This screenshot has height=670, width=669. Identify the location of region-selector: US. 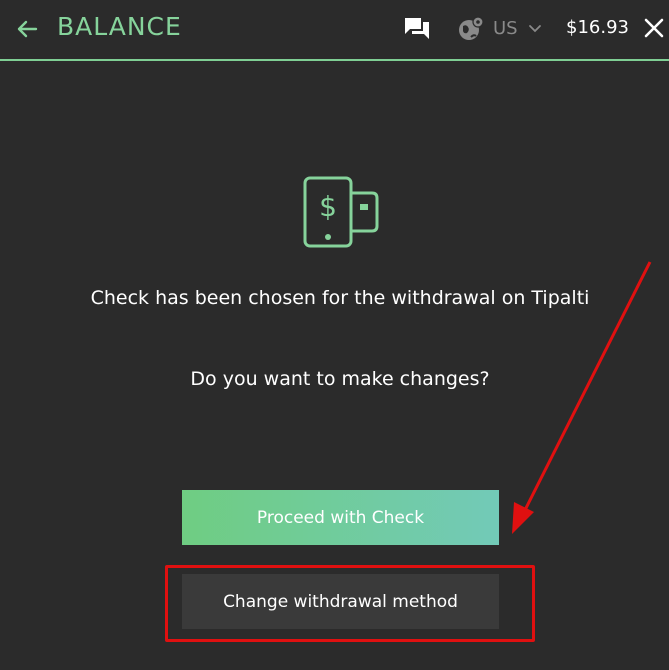
(505, 28).